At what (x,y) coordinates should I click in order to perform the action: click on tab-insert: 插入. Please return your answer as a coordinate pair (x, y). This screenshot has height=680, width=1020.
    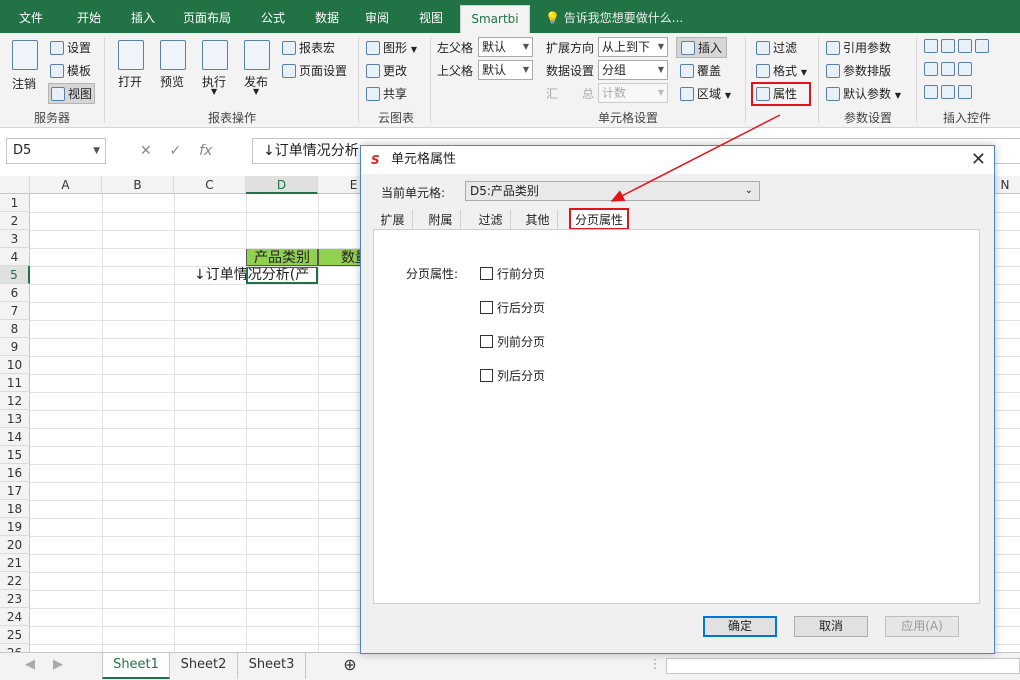
    Looking at the image, I should click on (143, 16).